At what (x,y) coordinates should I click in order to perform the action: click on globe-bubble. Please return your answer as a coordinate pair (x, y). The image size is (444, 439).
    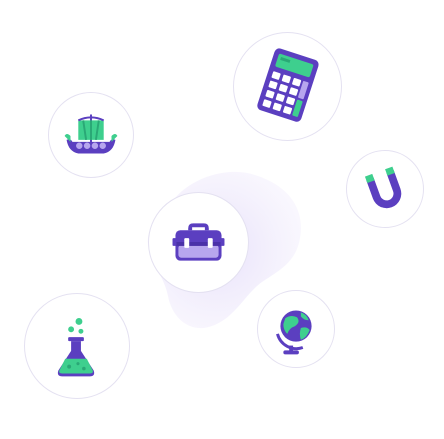
    Looking at the image, I should click on (296, 329).